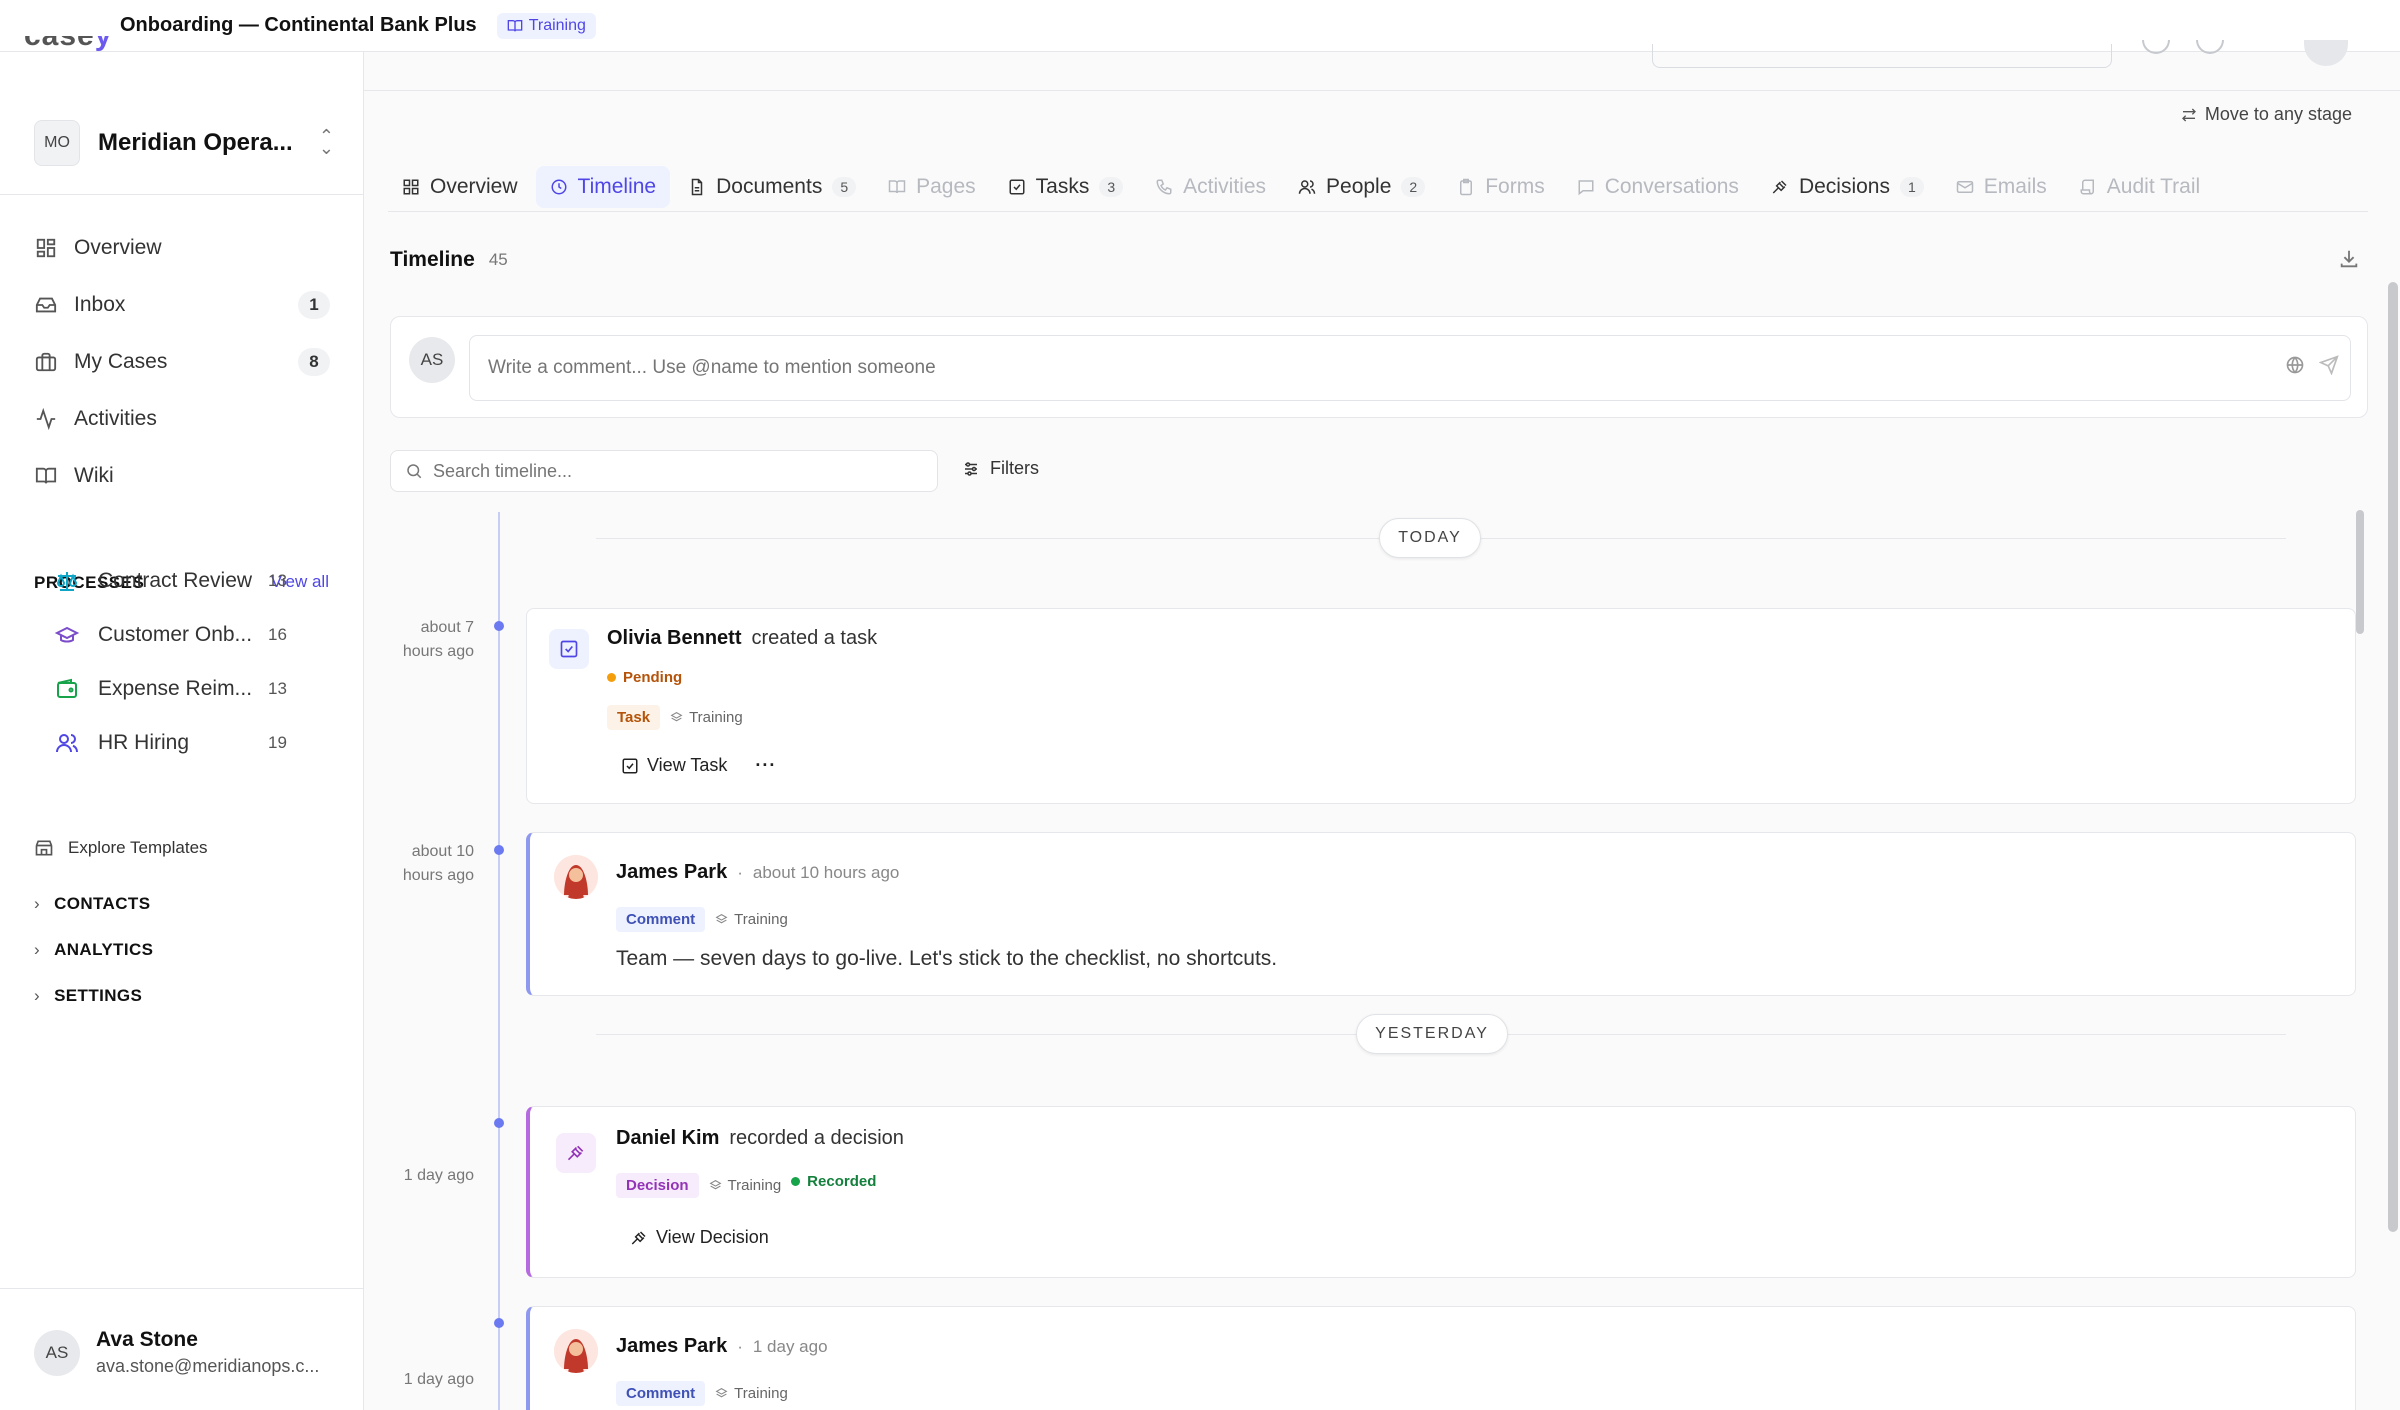 This screenshot has height=1410, width=2400. What do you see at coordinates (68, 44) in the screenshot?
I see `app-logo: casey` at bounding box center [68, 44].